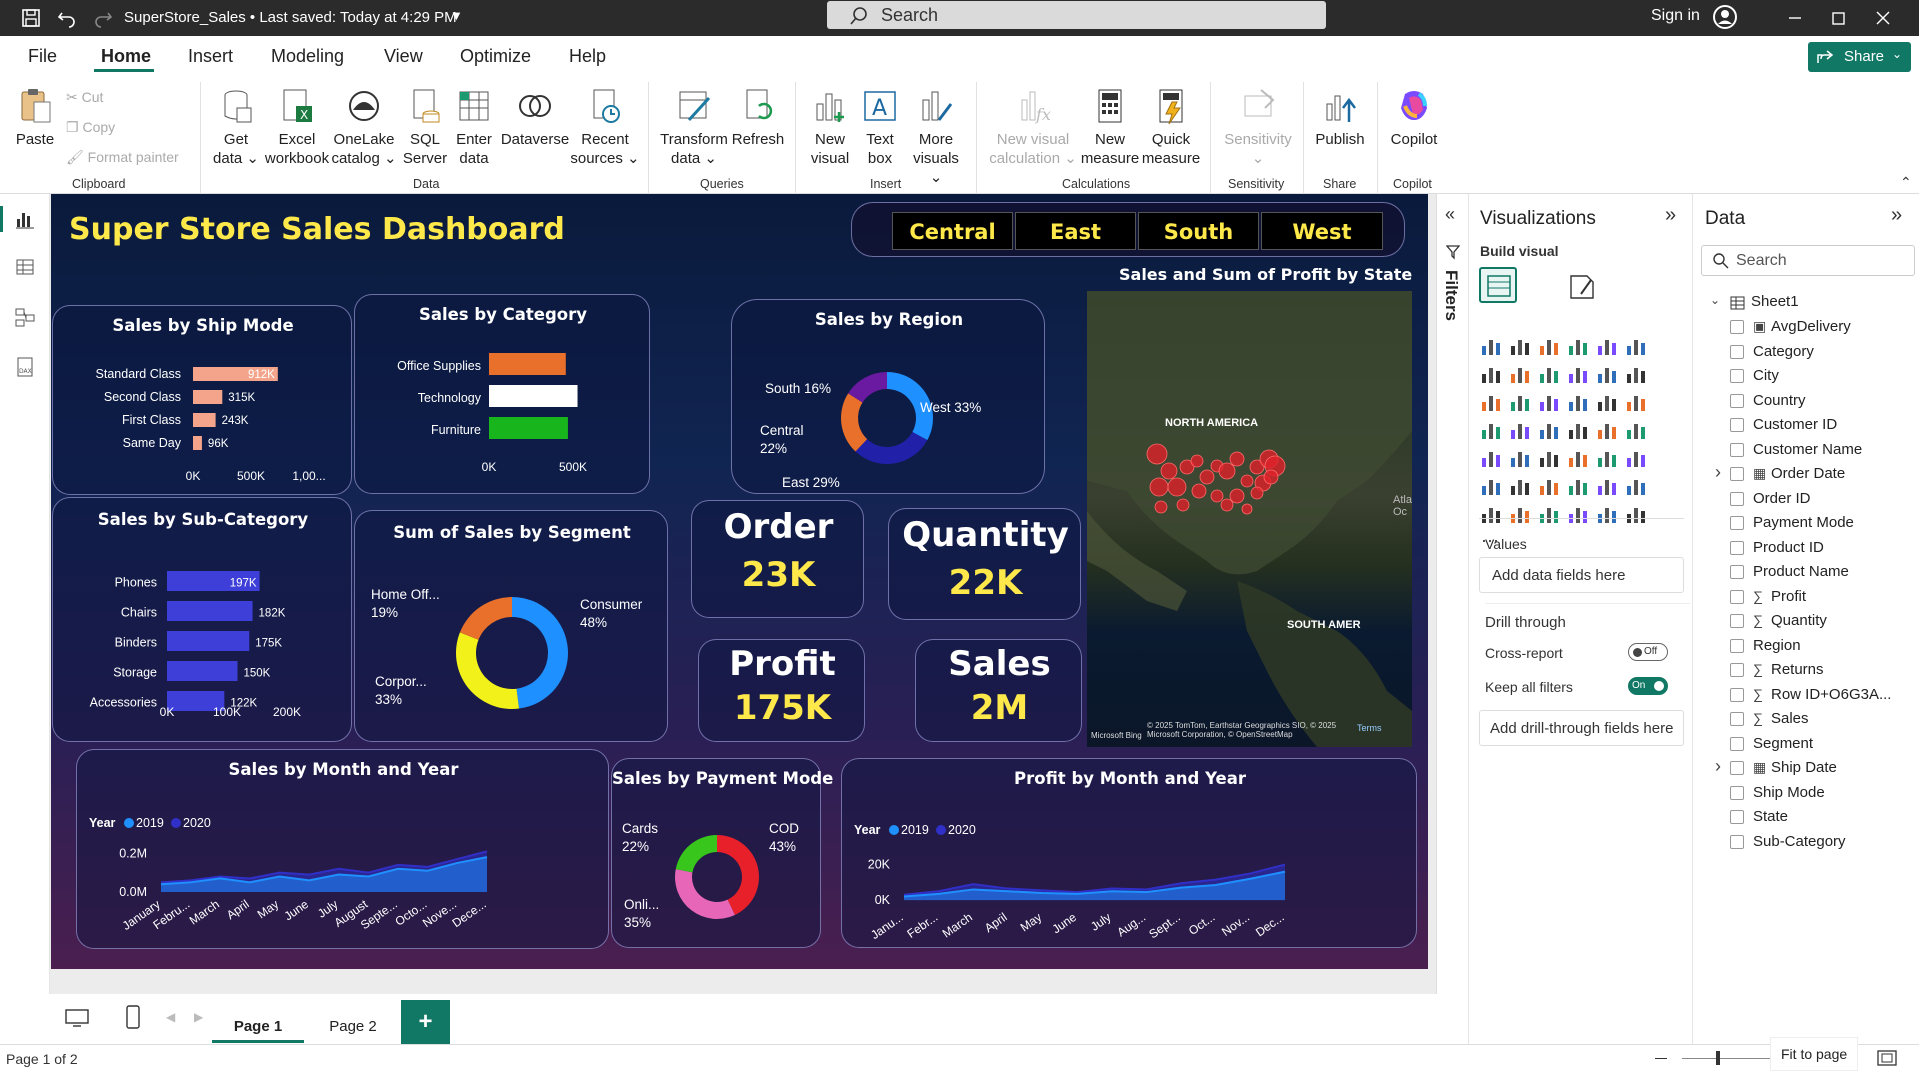  What do you see at coordinates (1607, 430) in the screenshot?
I see `gauge-visual-icon` at bounding box center [1607, 430].